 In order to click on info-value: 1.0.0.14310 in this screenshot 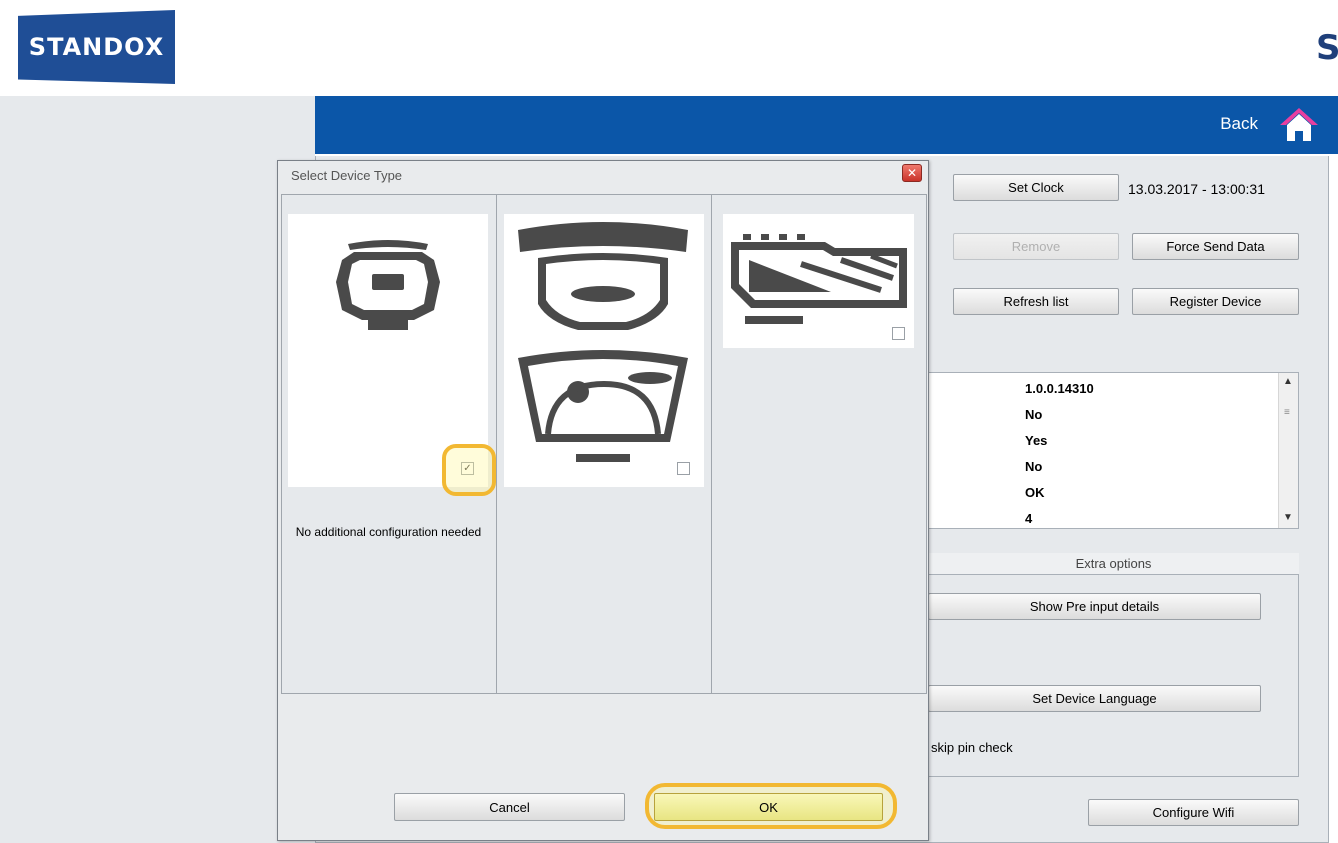, I will do `click(1059, 388)`.